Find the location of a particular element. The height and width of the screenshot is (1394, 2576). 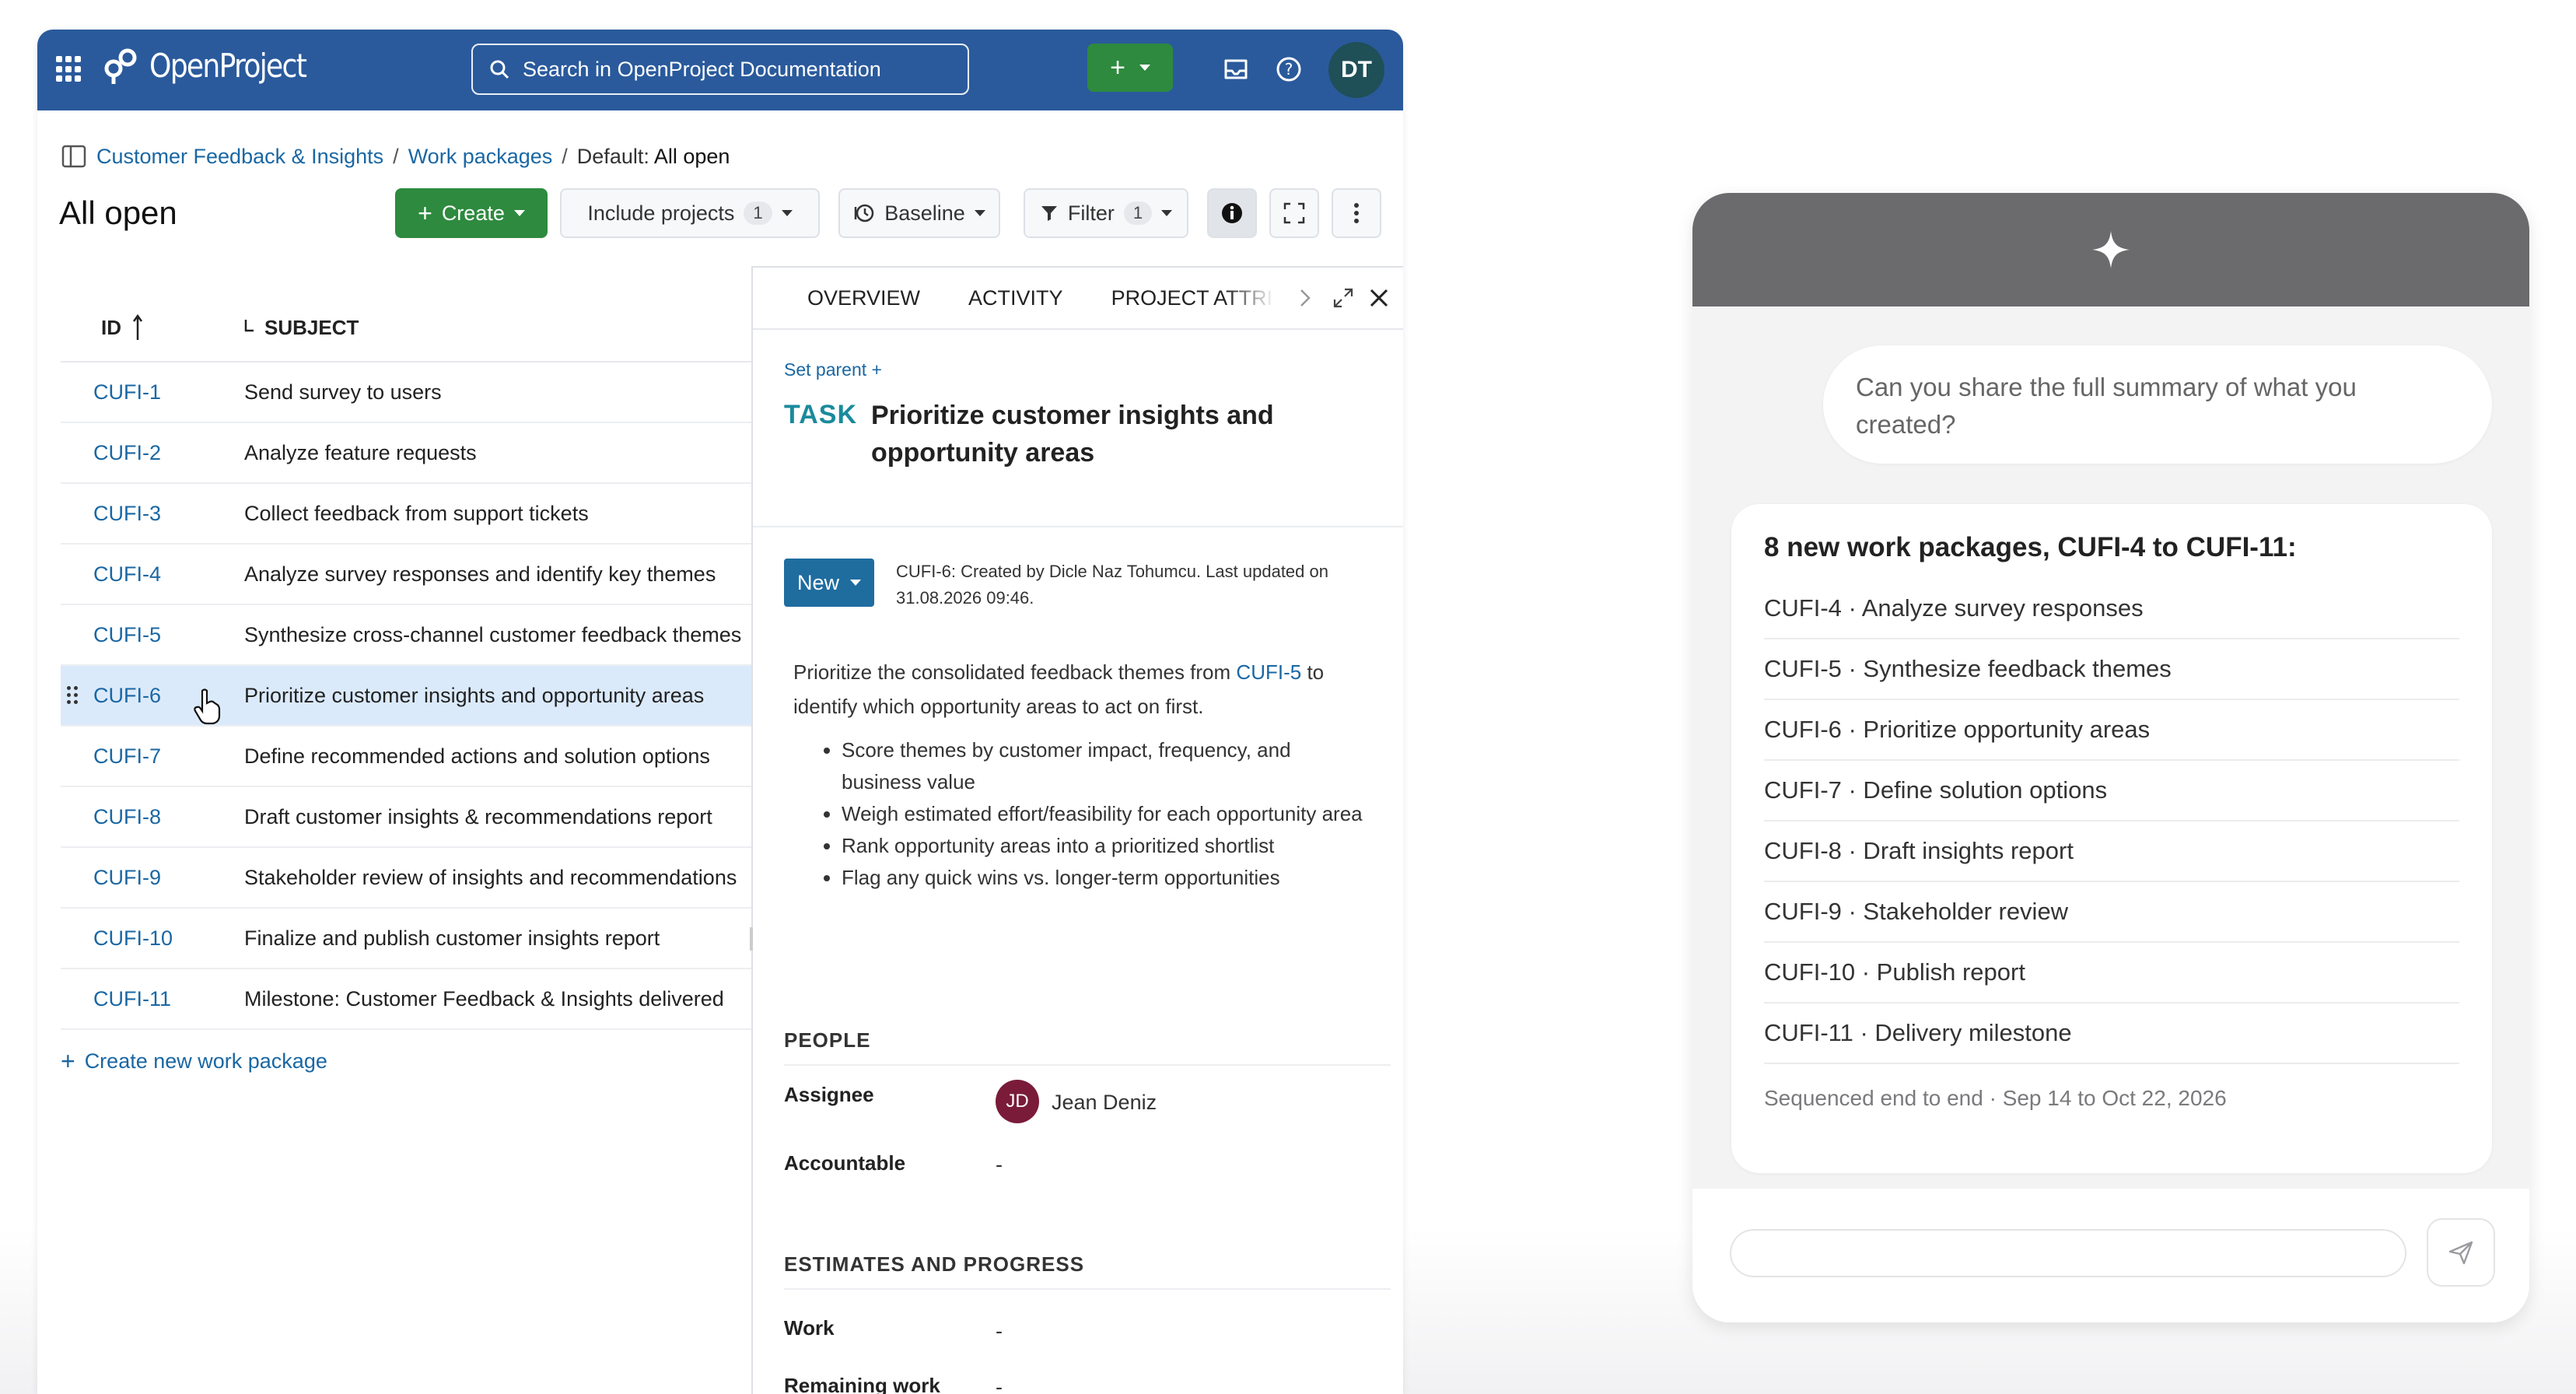

work-package-id-link: CUFI-5 is located at coordinates (152, 635).